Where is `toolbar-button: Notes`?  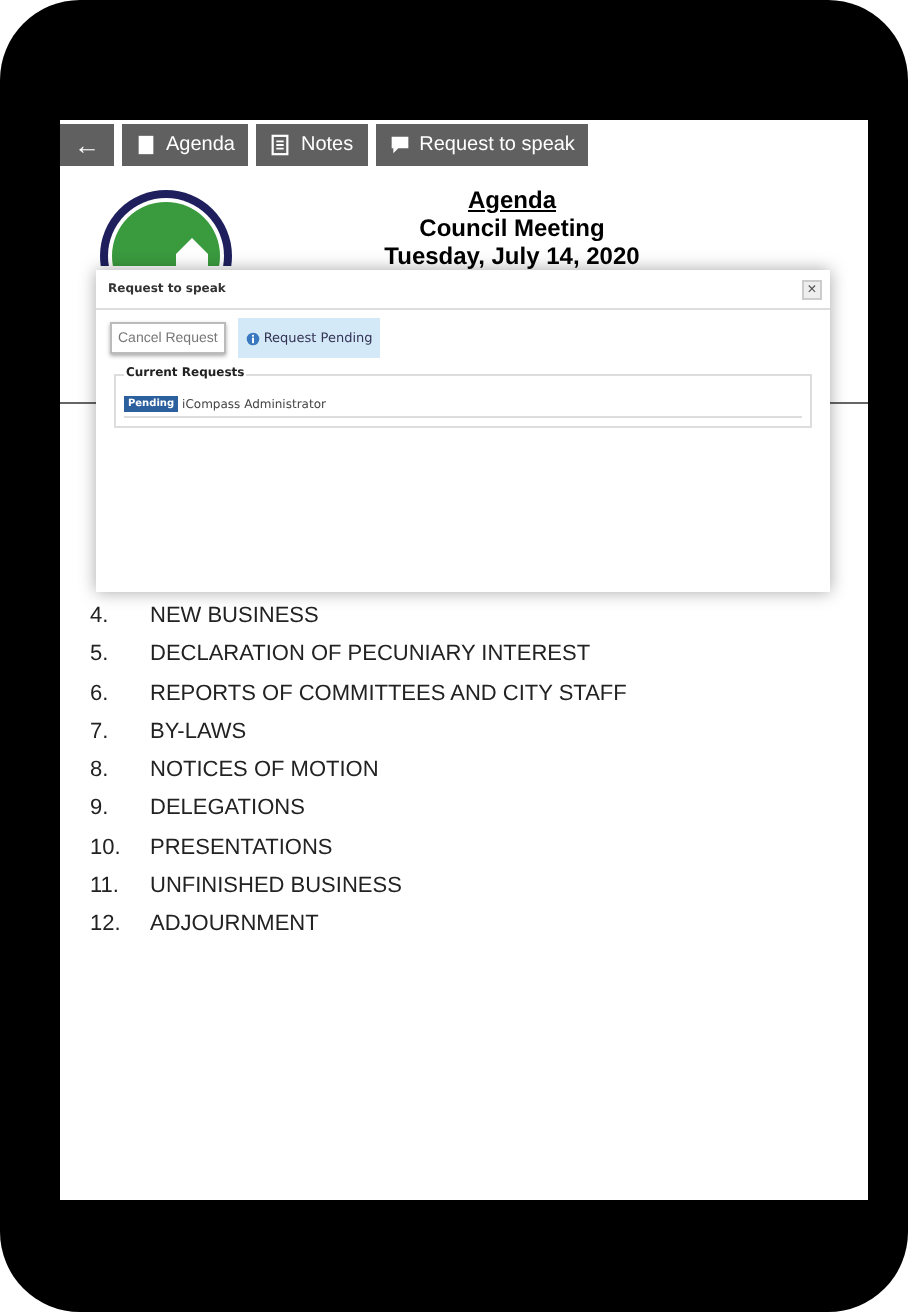
toolbar-button: Notes is located at coordinates (312, 145).